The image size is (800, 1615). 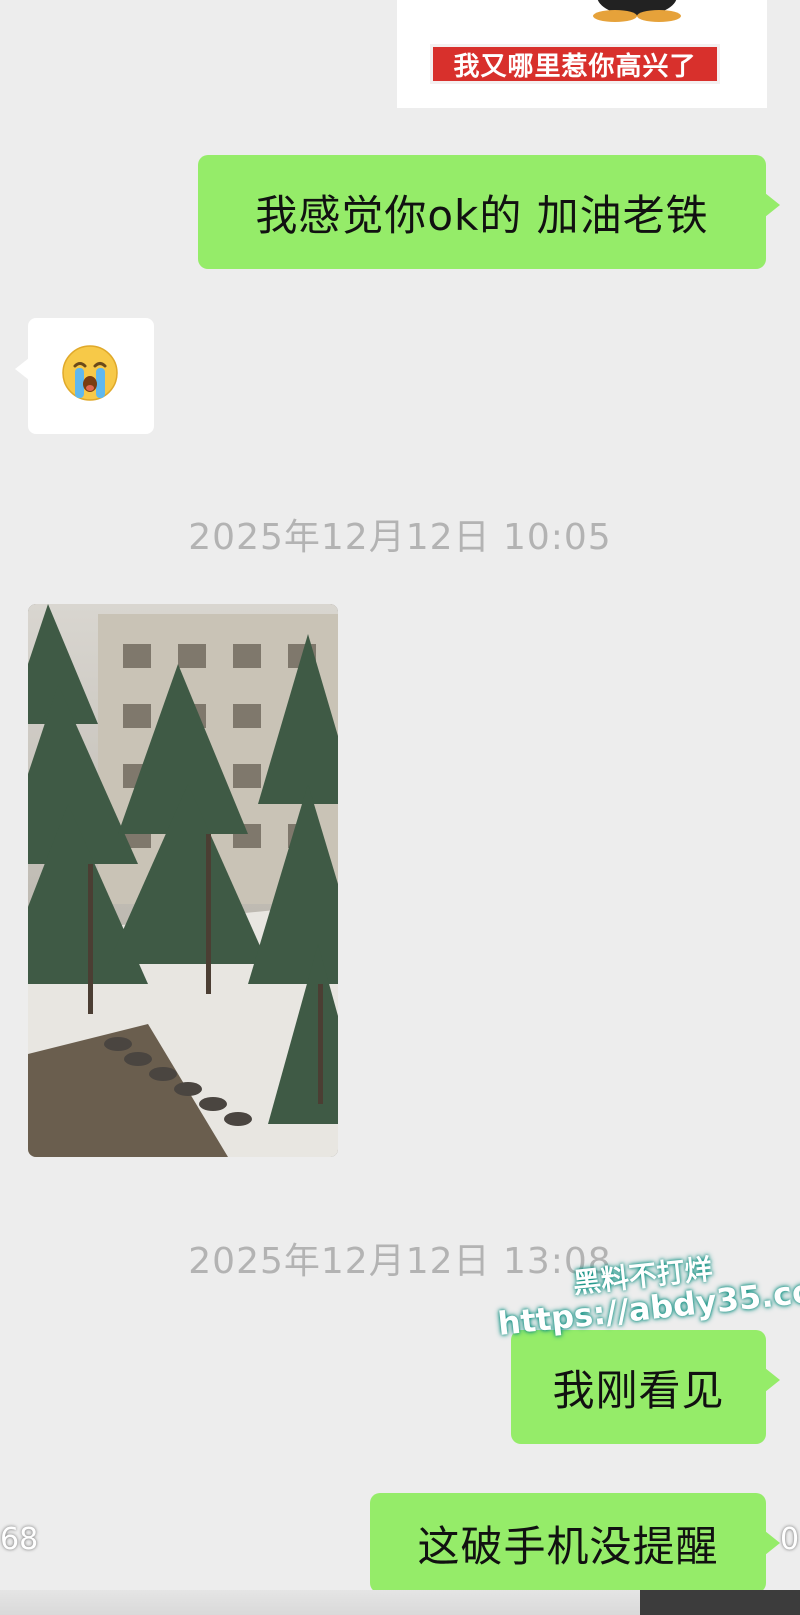 I want to click on sticker-caption: 我又哪里惹你高兴了, so click(x=575, y=64).